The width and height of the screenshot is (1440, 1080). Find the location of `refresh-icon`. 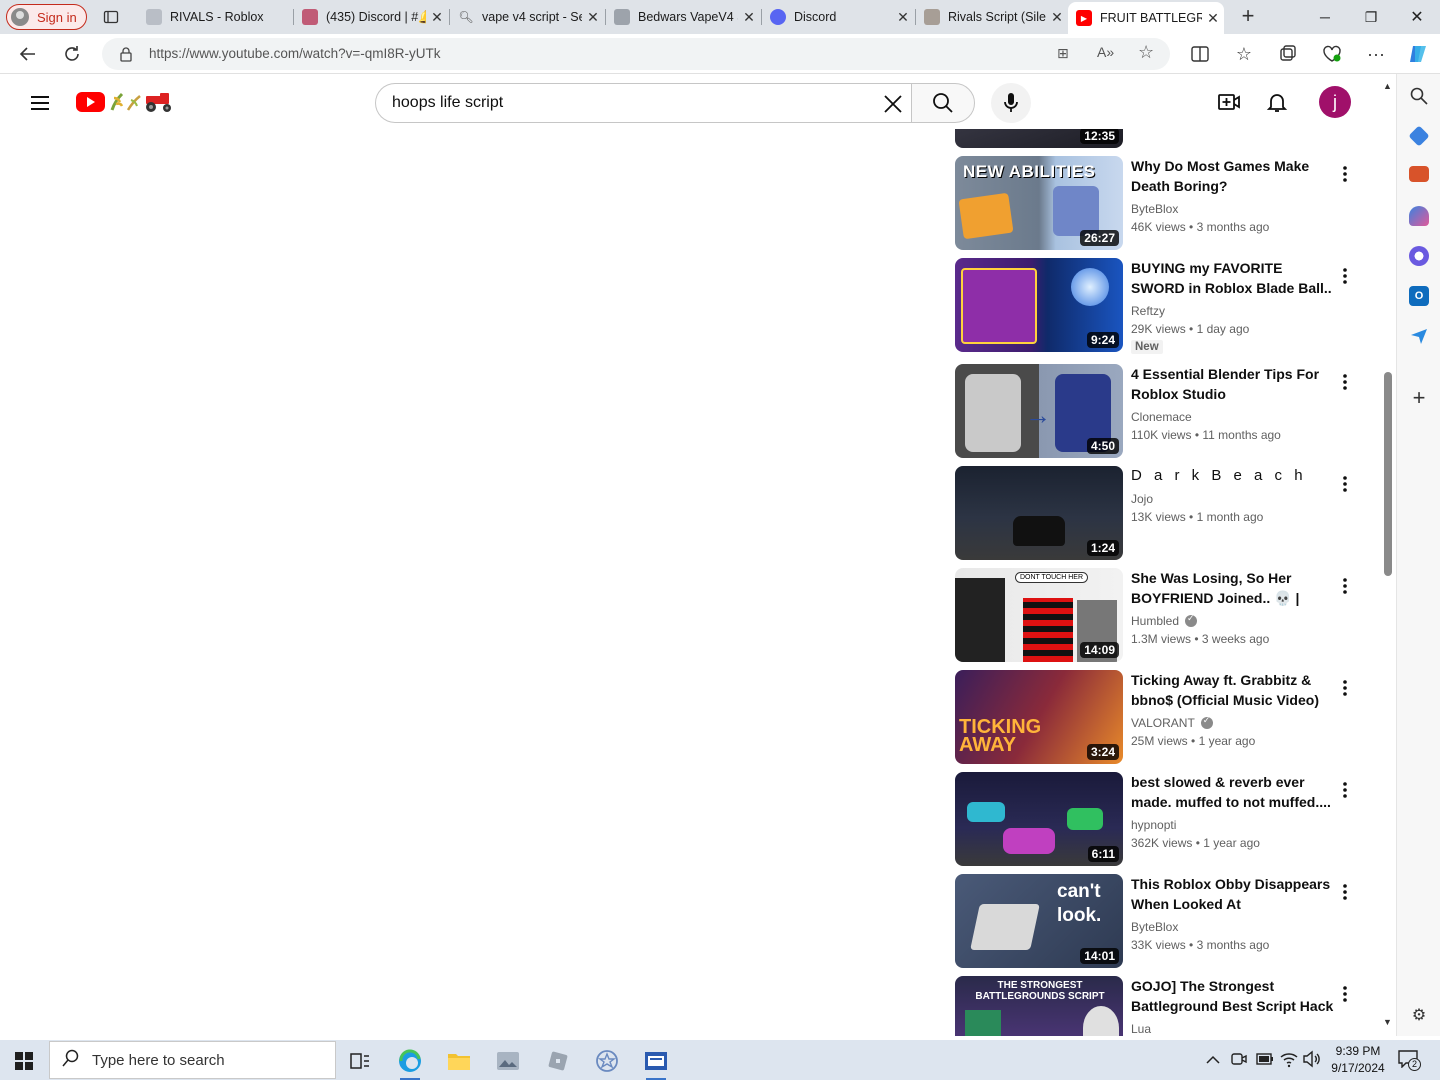

refresh-icon is located at coordinates (72, 54).